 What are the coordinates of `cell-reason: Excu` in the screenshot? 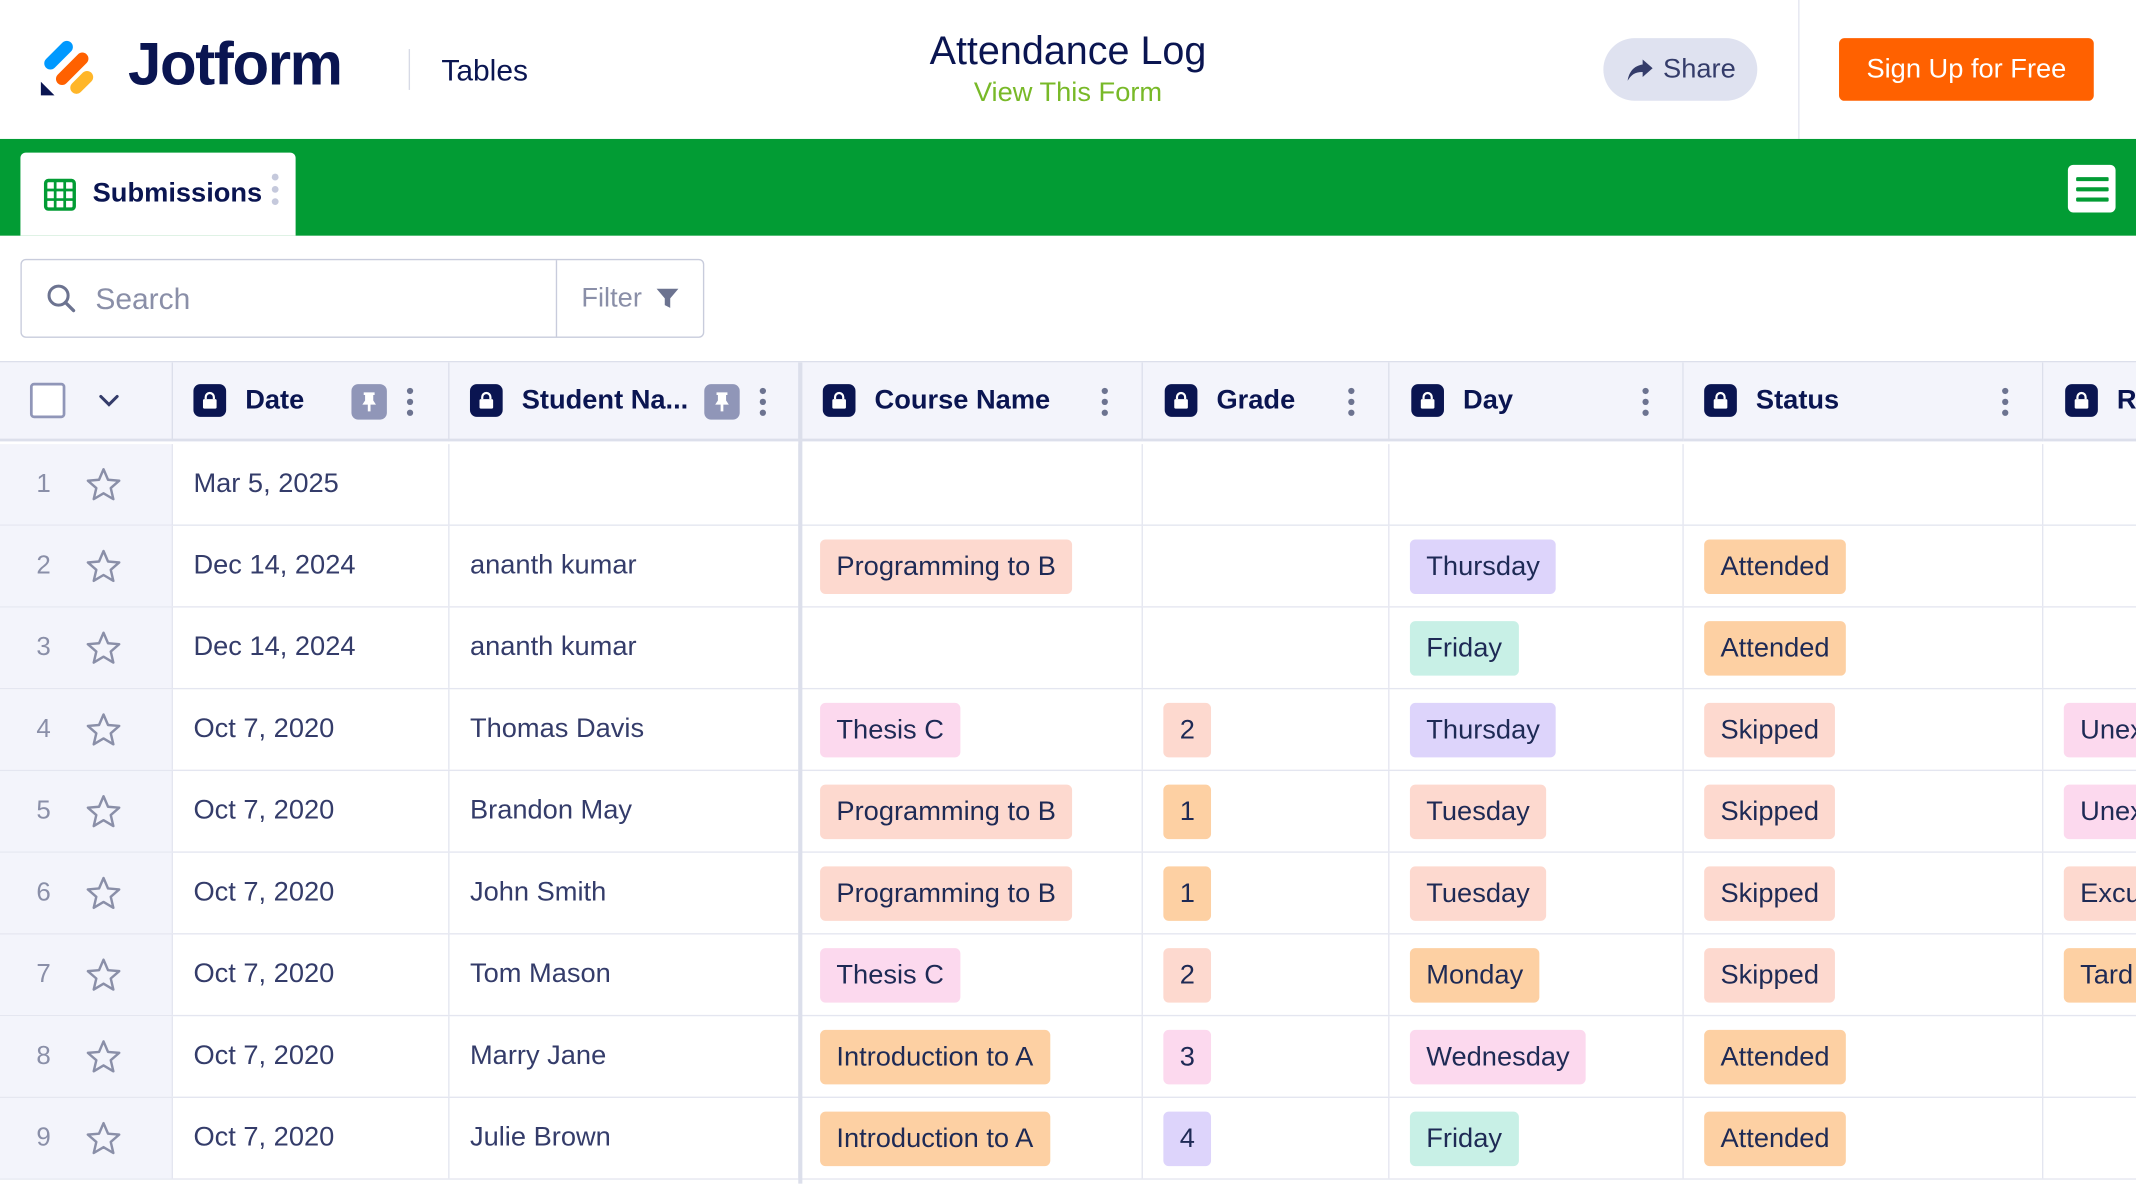 It's located at (2089, 893).